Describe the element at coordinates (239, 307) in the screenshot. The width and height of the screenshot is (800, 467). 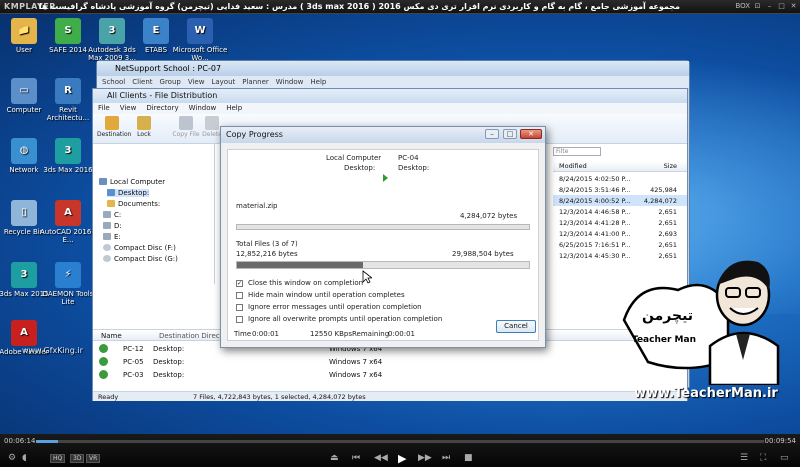
I see `ignore-error-messages-checkbox` at that location.